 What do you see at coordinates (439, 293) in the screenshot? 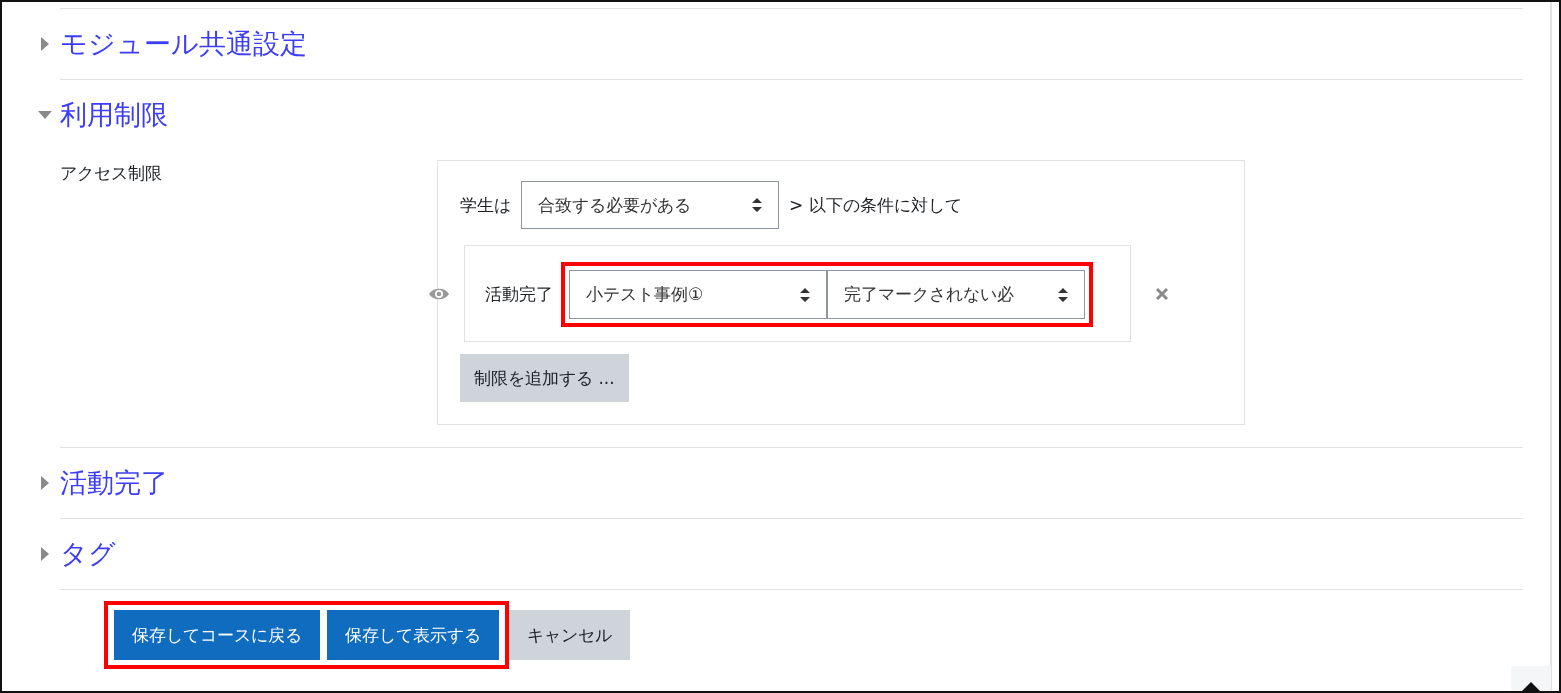
I see `eye-icon` at bounding box center [439, 293].